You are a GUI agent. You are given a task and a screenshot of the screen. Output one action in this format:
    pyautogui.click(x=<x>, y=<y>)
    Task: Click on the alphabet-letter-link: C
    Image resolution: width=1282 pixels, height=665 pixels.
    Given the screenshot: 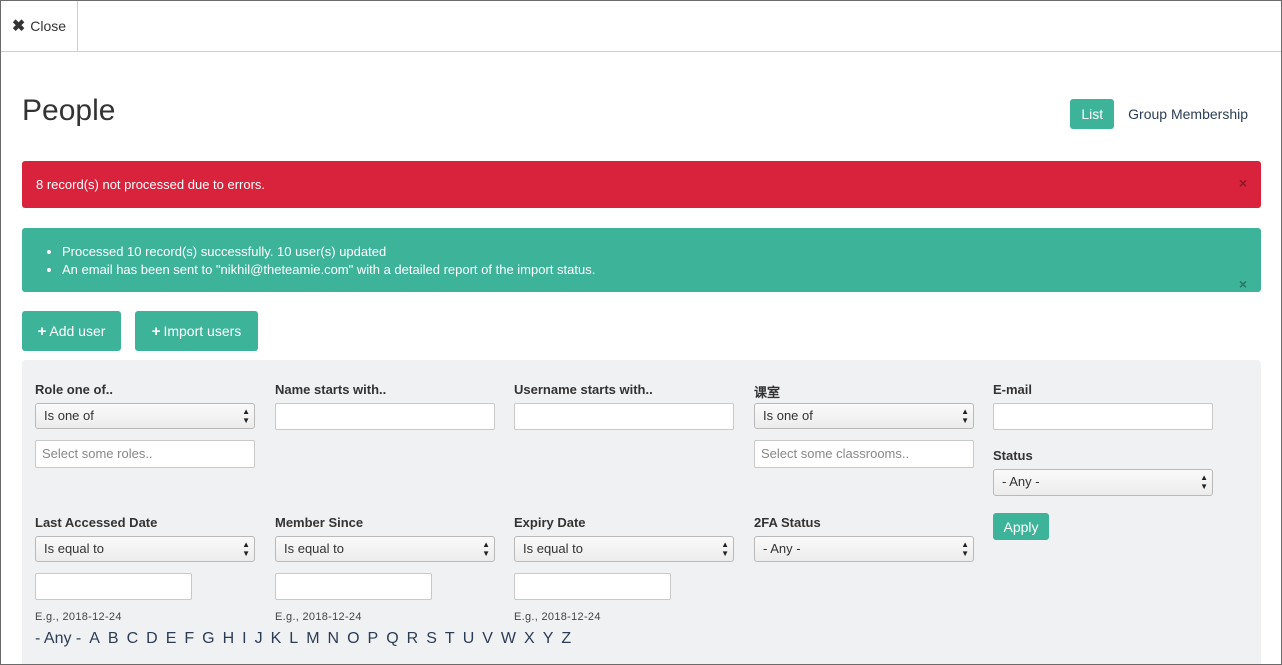 What is the action you would take?
    pyautogui.click(x=133, y=639)
    